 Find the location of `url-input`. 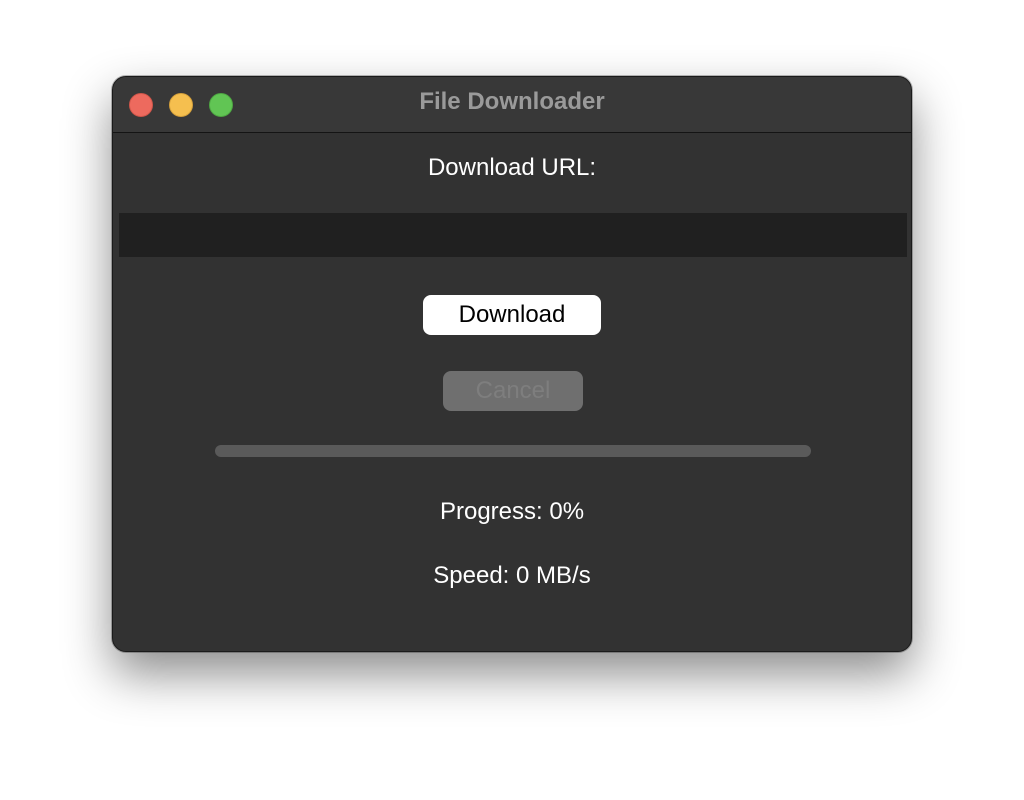

url-input is located at coordinates (513, 235).